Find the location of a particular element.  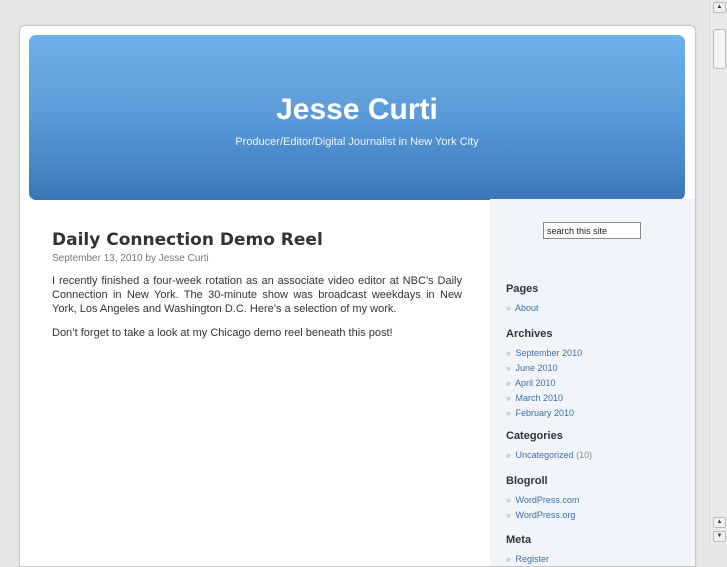

post-title-link: Daily Connection Demo Reel is located at coordinates (257, 240).